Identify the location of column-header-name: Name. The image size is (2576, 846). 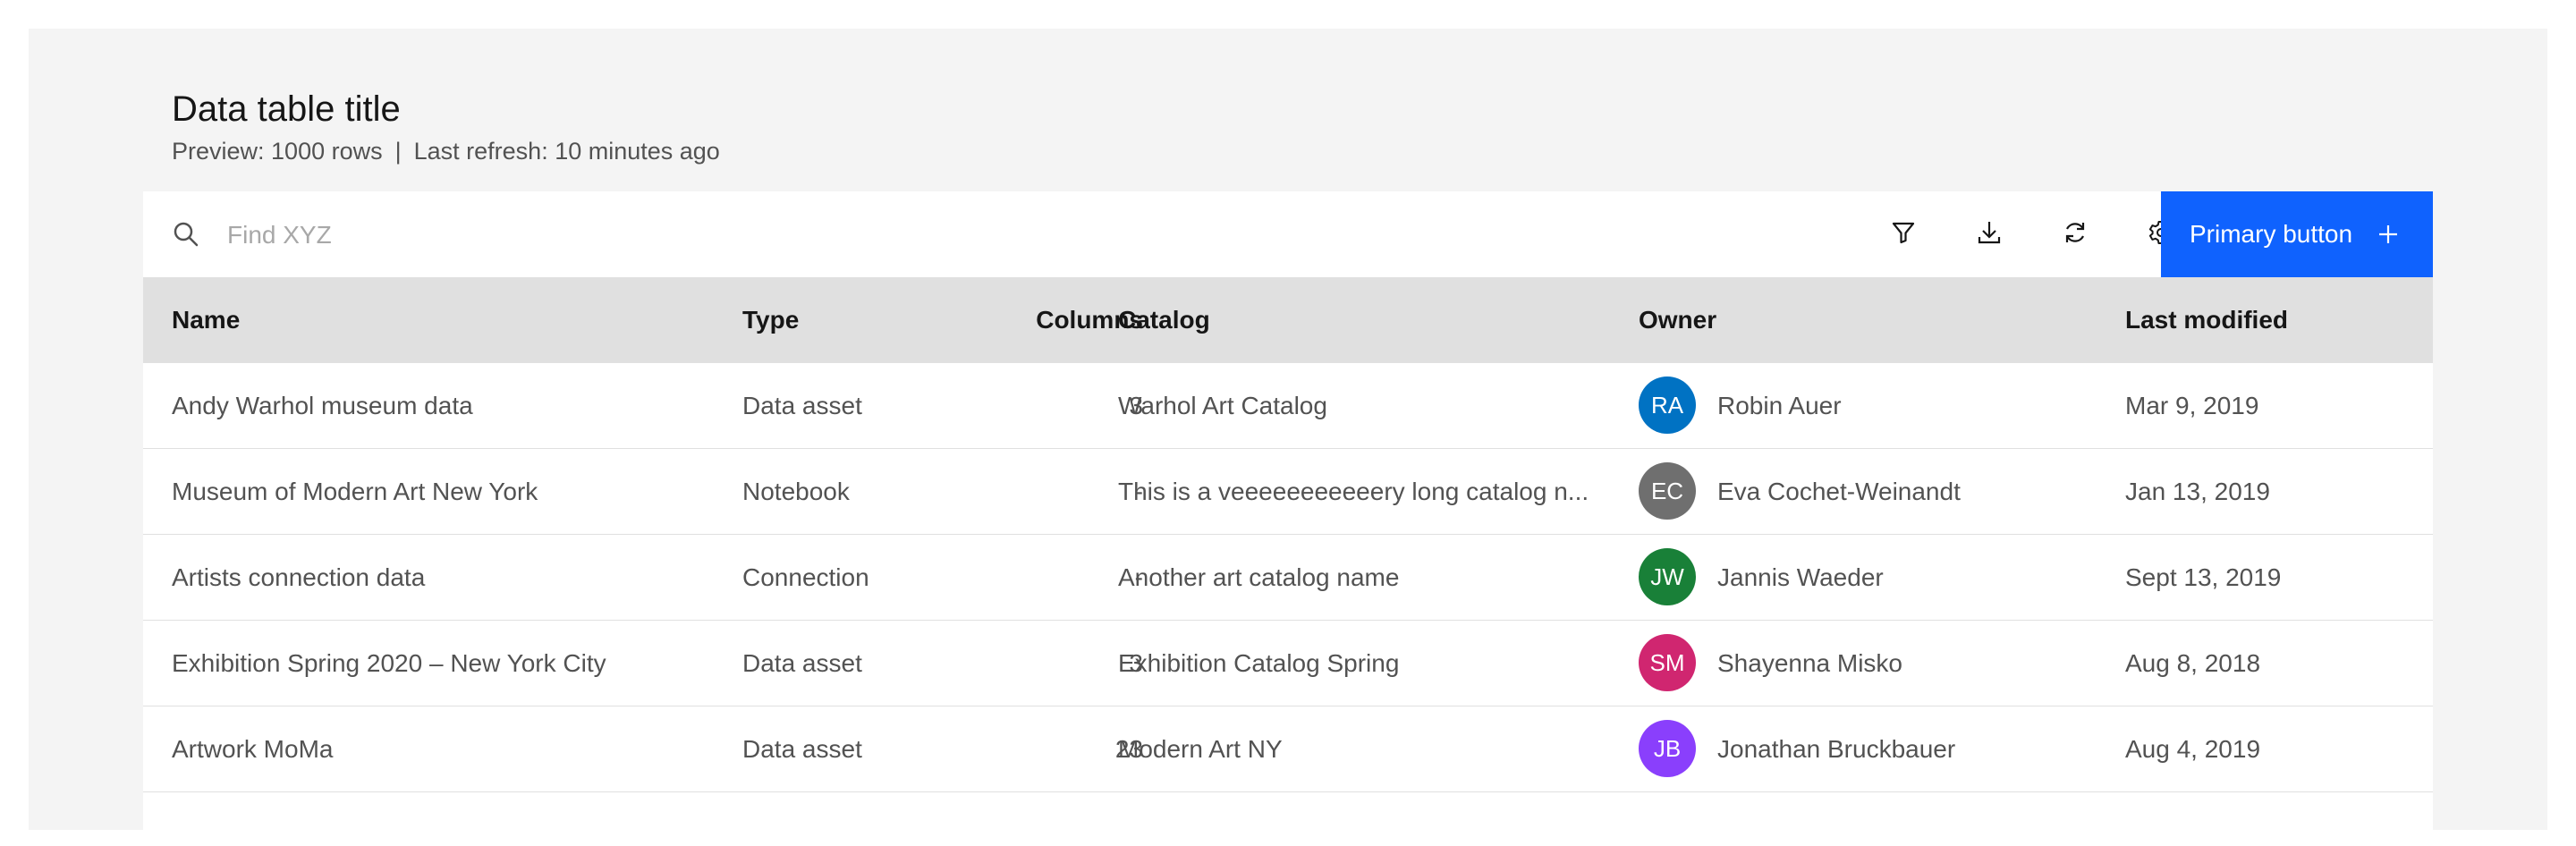
(206, 320).